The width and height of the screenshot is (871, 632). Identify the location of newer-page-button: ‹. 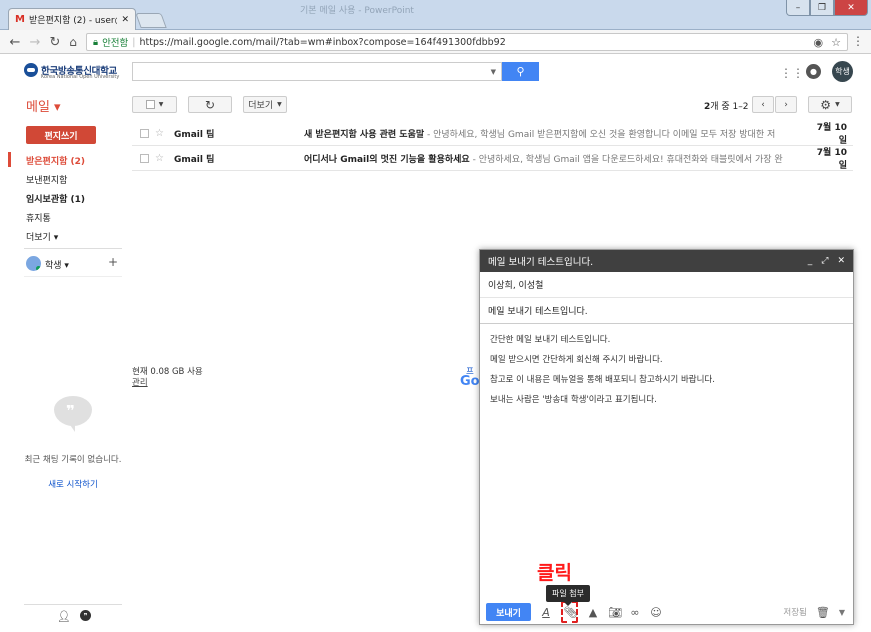
(763, 104).